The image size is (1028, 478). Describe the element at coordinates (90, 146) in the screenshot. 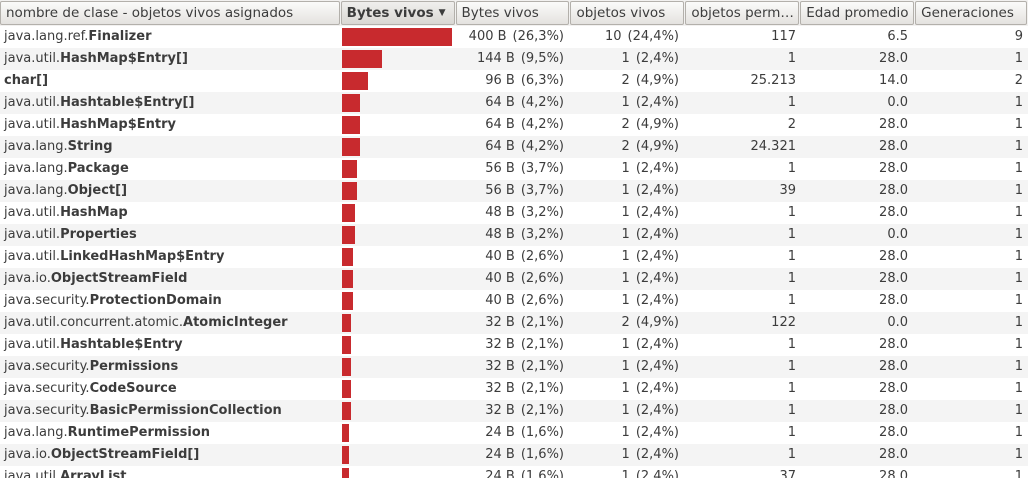

I see `class-name: String` at that location.